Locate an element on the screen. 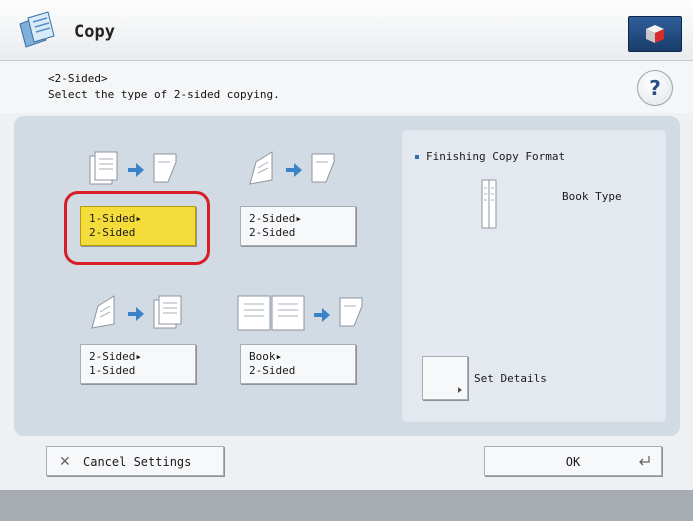  cancel-settings-label: Cancel Settings is located at coordinates (137, 462).